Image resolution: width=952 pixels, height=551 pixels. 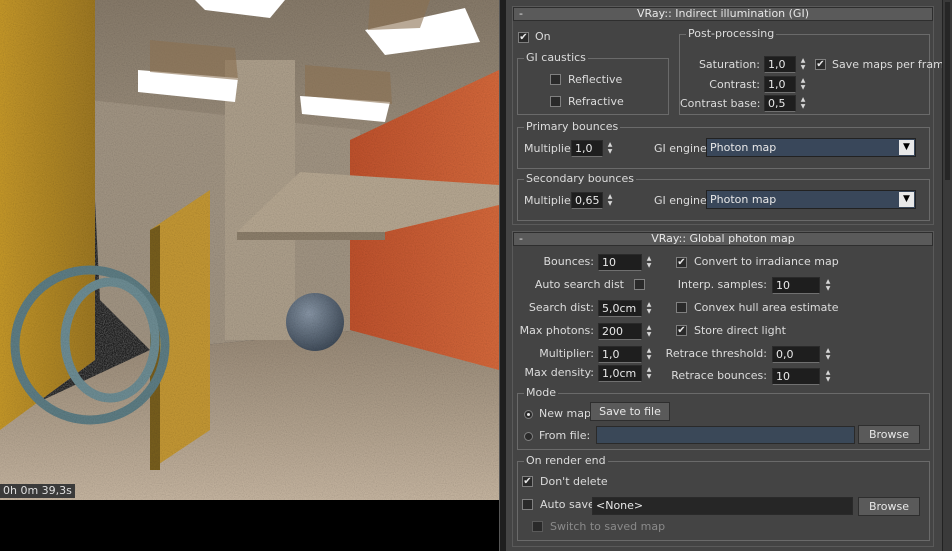 What do you see at coordinates (541, 393) in the screenshot?
I see `mode-title: Mode` at bounding box center [541, 393].